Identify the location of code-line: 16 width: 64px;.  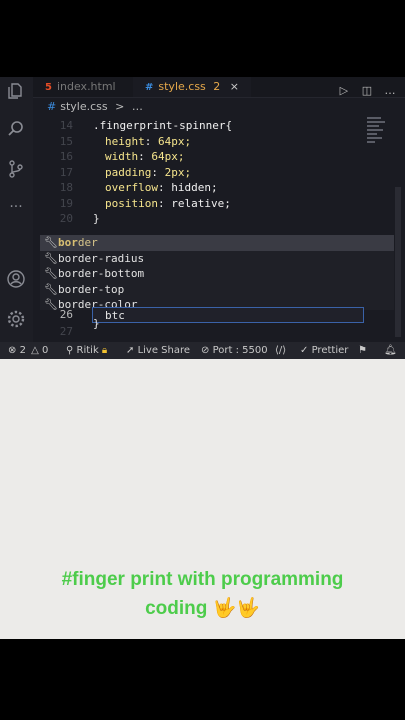
(212, 157).